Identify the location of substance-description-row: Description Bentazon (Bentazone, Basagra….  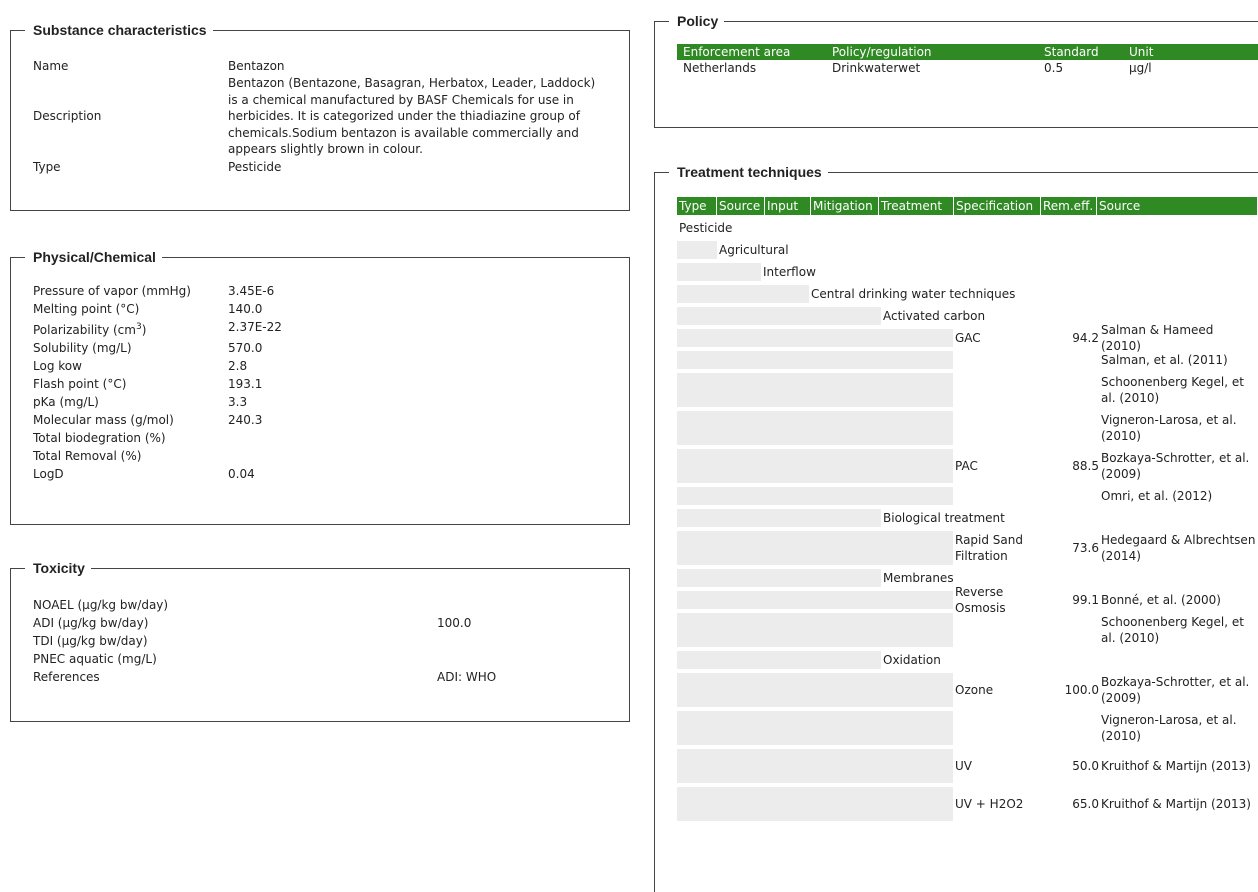
(320, 116).